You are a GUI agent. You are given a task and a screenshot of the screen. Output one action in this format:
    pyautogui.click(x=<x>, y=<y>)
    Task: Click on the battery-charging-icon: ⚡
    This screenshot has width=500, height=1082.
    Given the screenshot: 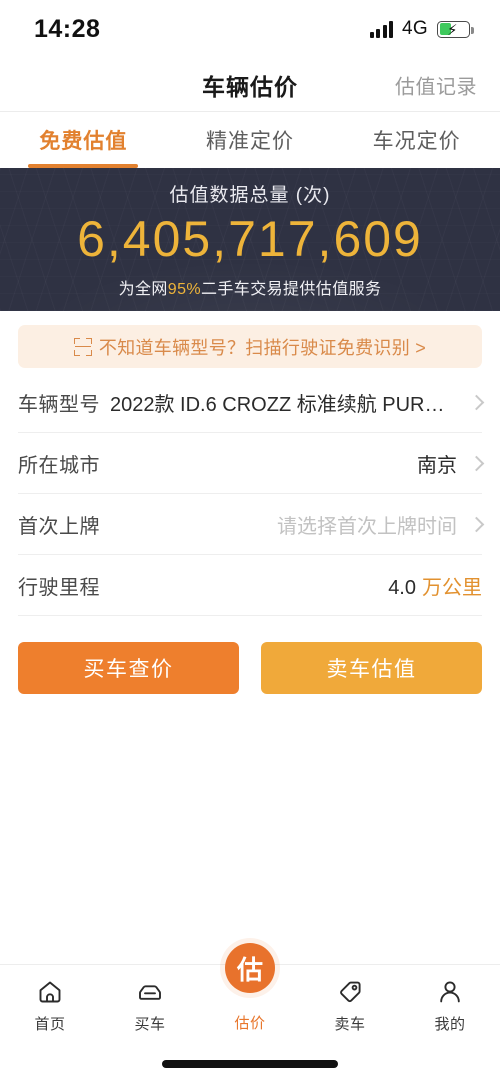 What is the action you would take?
    pyautogui.click(x=455, y=29)
    